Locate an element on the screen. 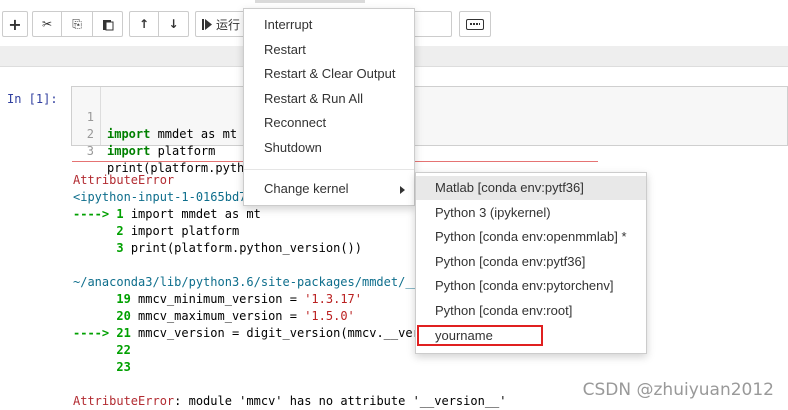  keyboard-icon is located at coordinates (475, 24).